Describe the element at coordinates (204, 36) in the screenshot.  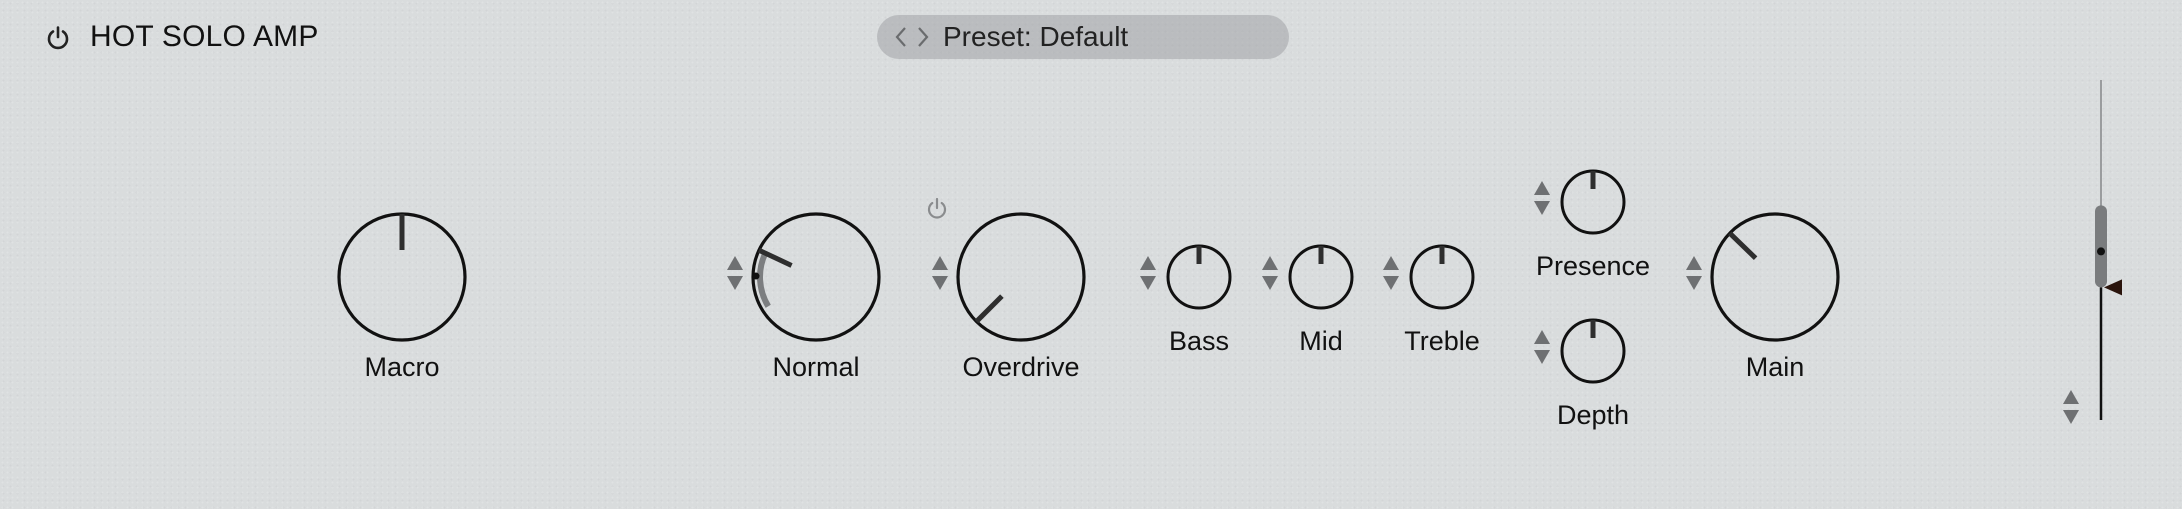
I see `plugin-title: HOT SOLO AMP` at that location.